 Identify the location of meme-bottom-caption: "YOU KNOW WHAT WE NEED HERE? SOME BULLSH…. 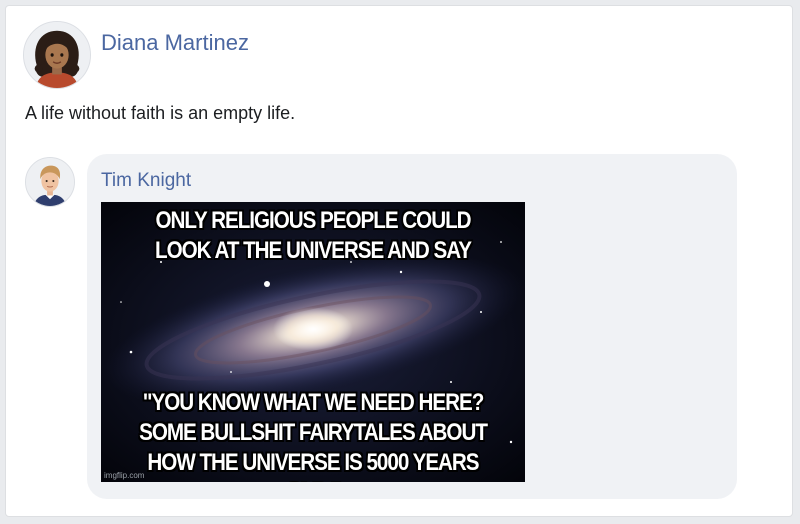
(313, 435).